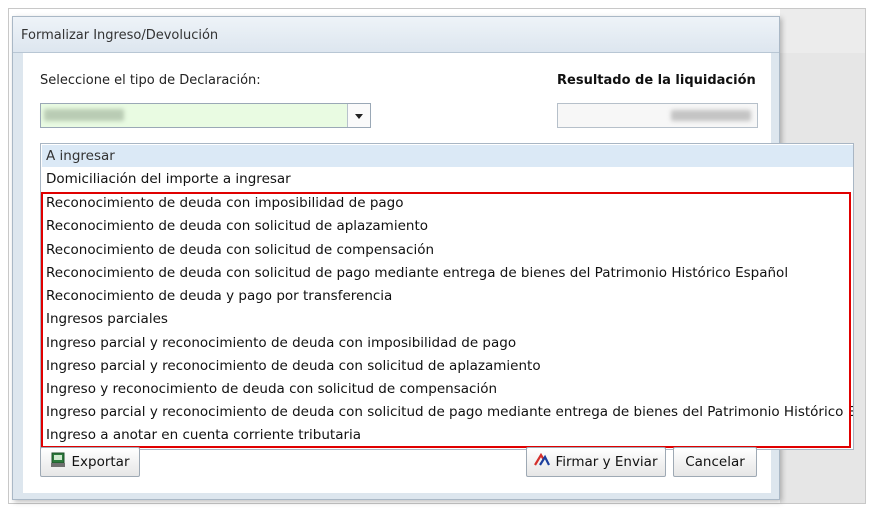 The width and height of the screenshot is (876, 513). I want to click on printer-icon, so click(58, 462).